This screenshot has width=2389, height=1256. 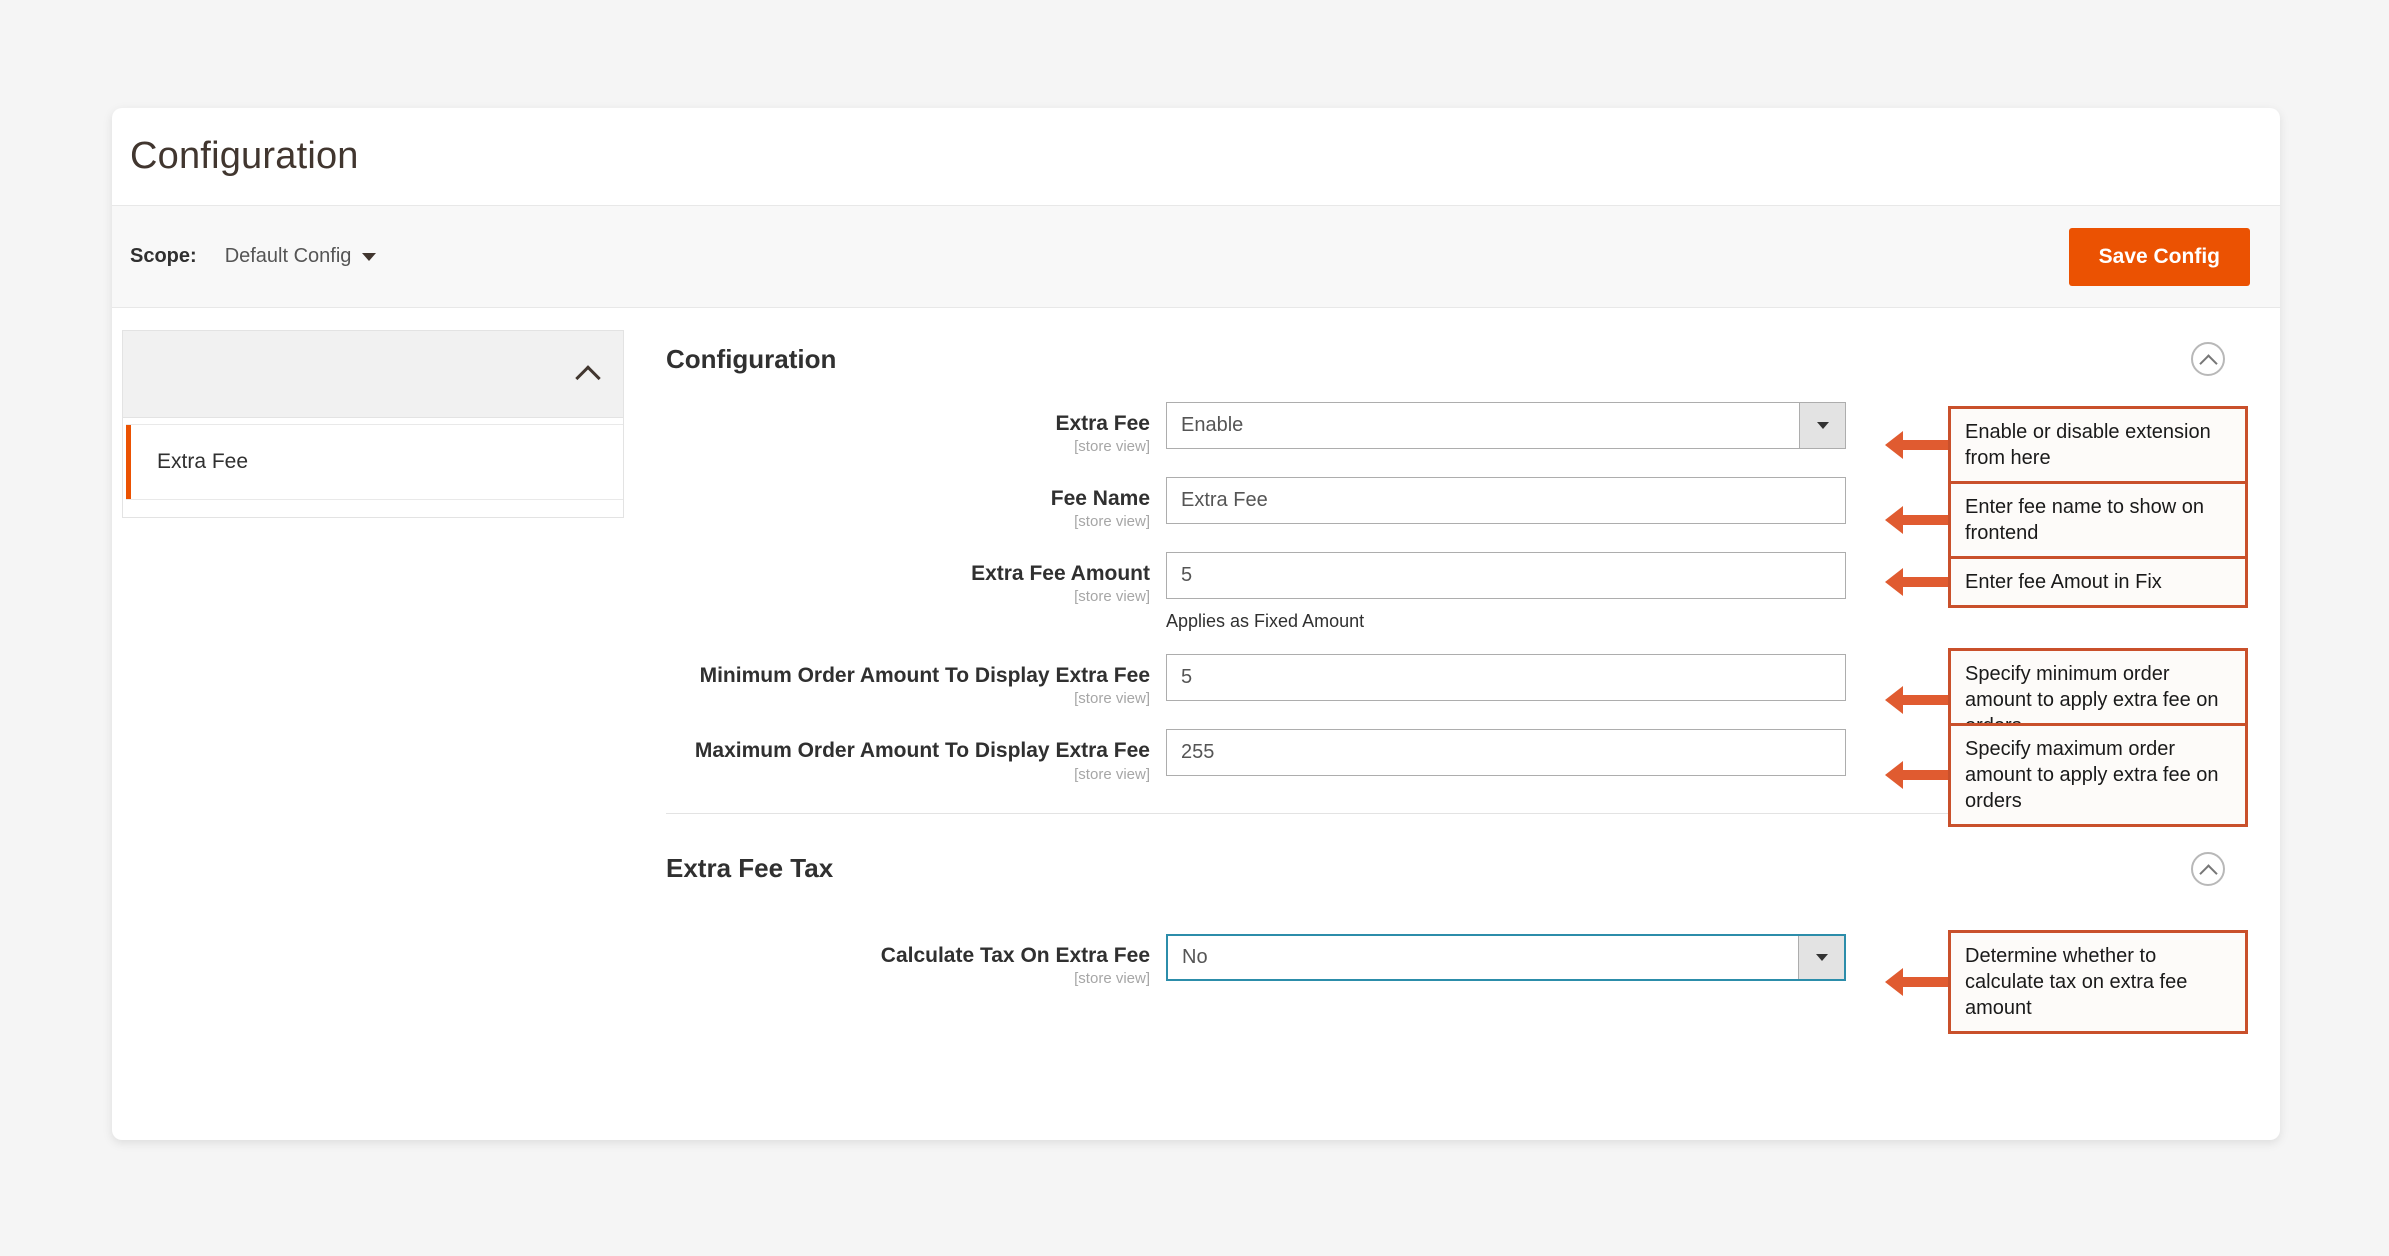 What do you see at coordinates (916, 578) in the screenshot?
I see `field-label-cell: Extra Fee Amount [store view]` at bounding box center [916, 578].